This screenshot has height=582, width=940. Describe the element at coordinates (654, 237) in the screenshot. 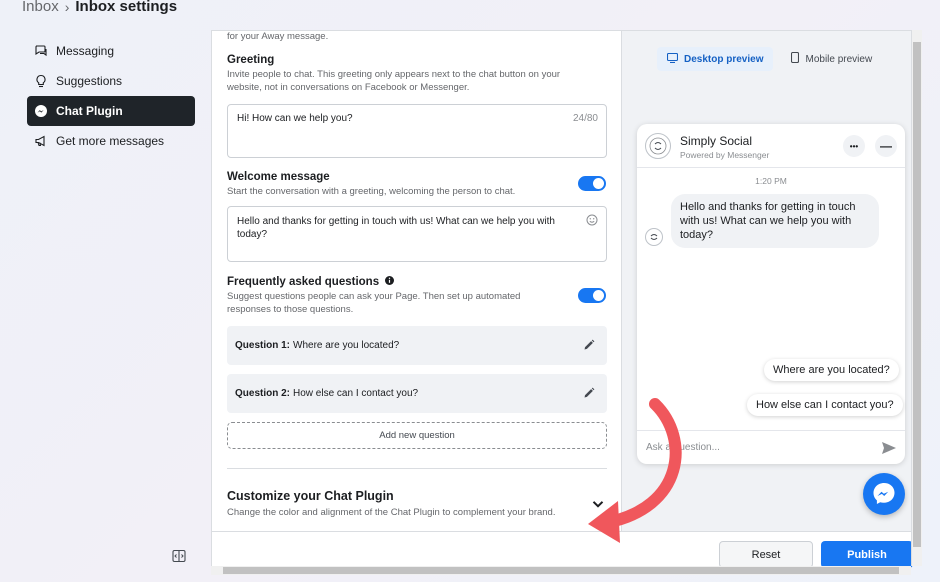

I see `page-avatar-small` at that location.